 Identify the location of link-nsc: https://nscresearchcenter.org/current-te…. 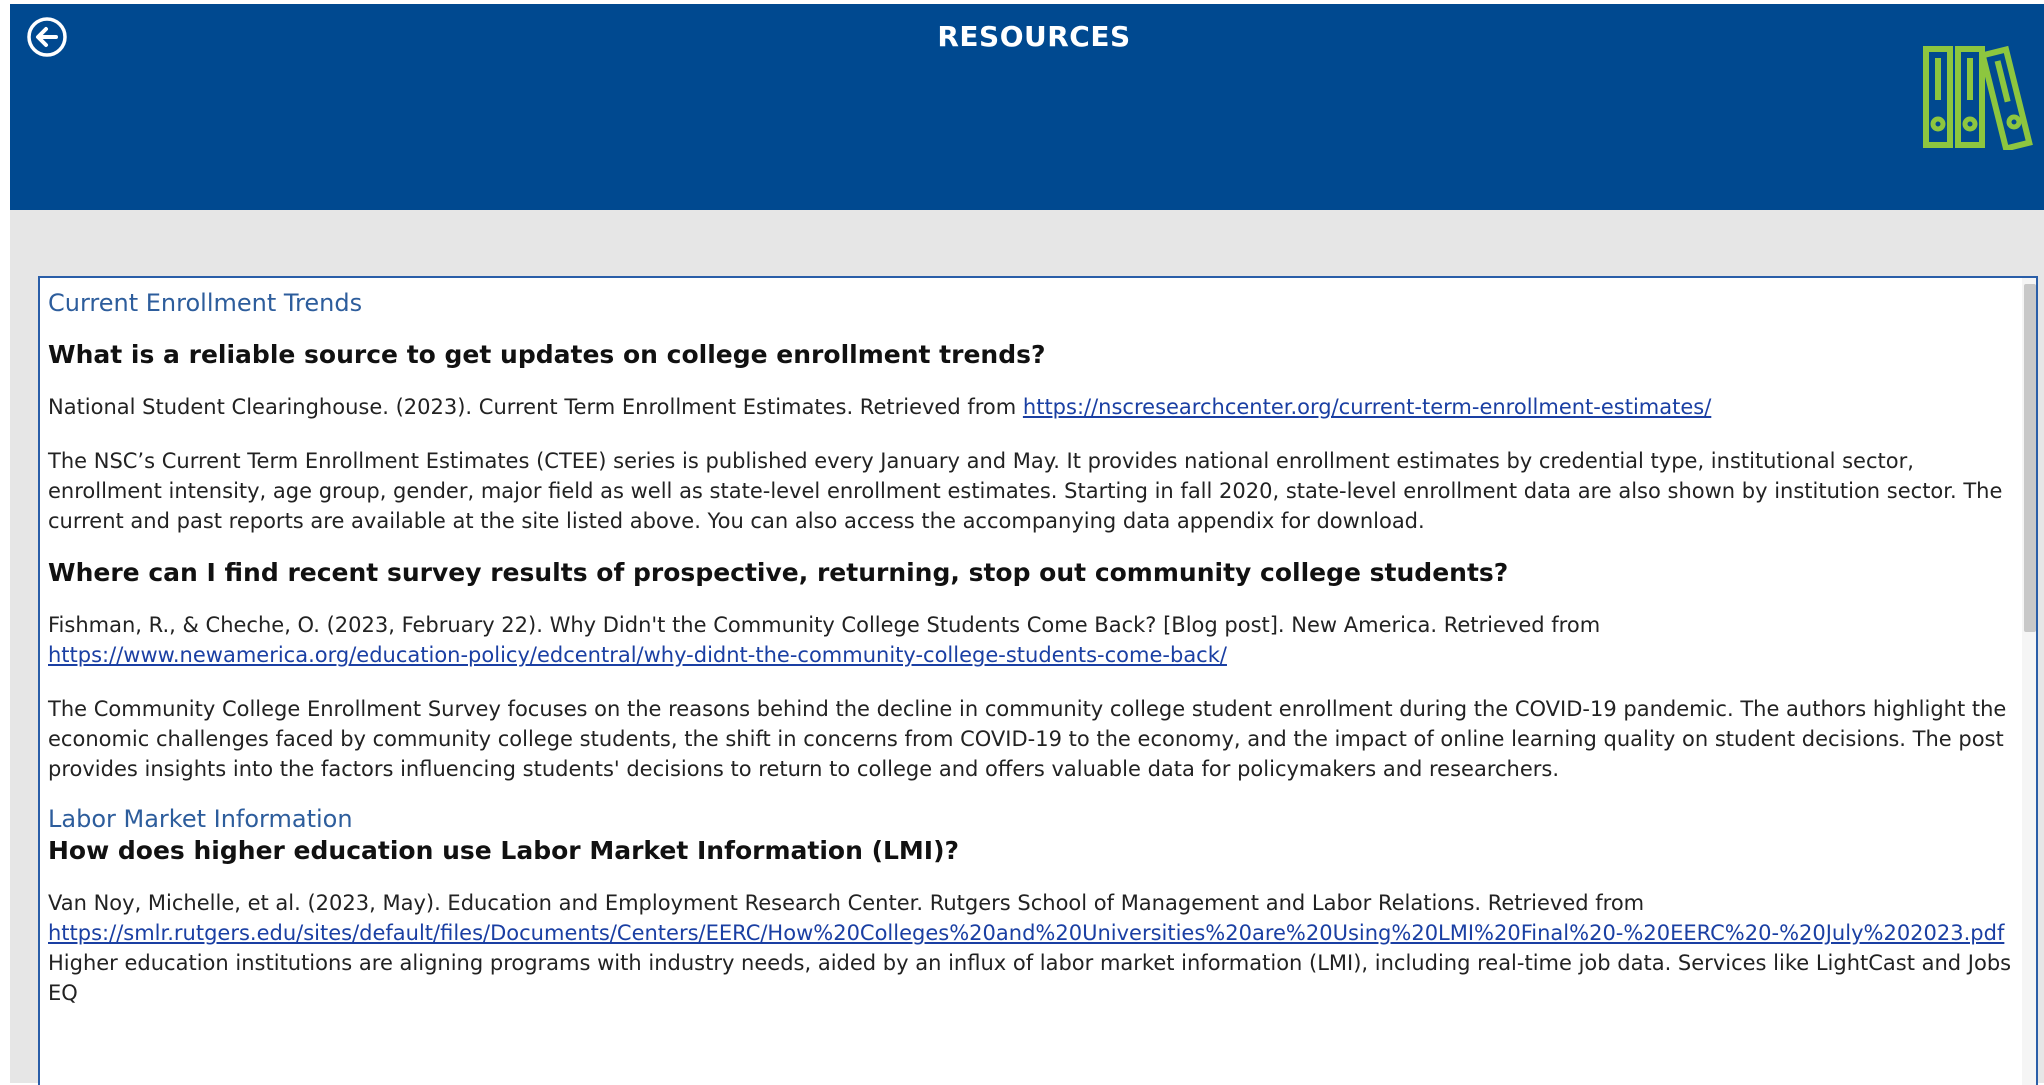
(1367, 407).